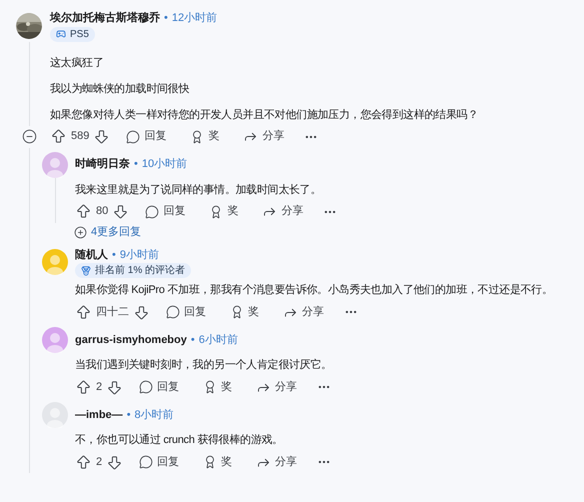 This screenshot has width=584, height=502. What do you see at coordinates (80, 232) in the screenshot?
I see `plus-icon` at bounding box center [80, 232].